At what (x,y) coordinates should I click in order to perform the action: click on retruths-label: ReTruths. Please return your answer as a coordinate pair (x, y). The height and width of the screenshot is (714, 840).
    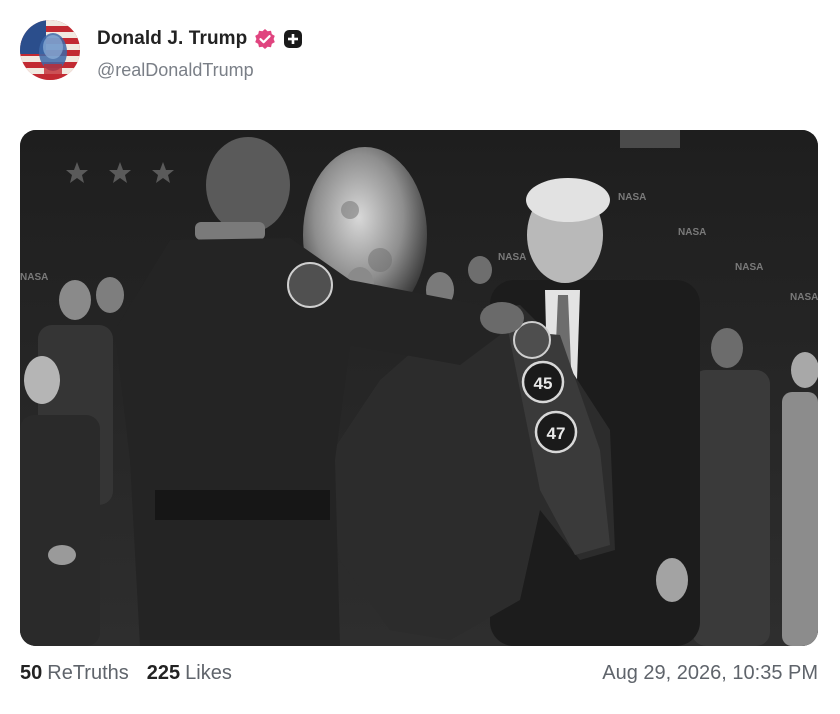
    Looking at the image, I should click on (88, 673).